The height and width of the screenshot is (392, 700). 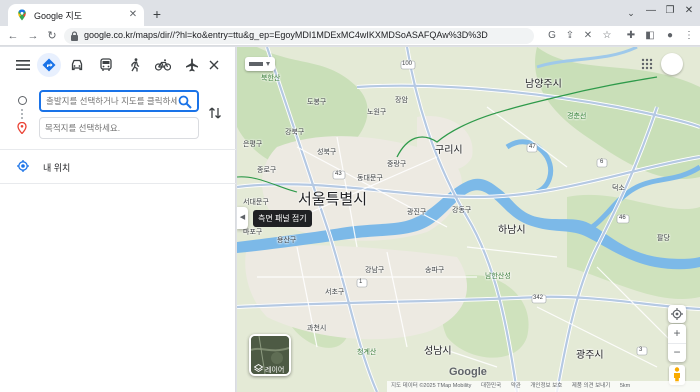 What do you see at coordinates (185, 102) in the screenshot?
I see `search-icon` at bounding box center [185, 102].